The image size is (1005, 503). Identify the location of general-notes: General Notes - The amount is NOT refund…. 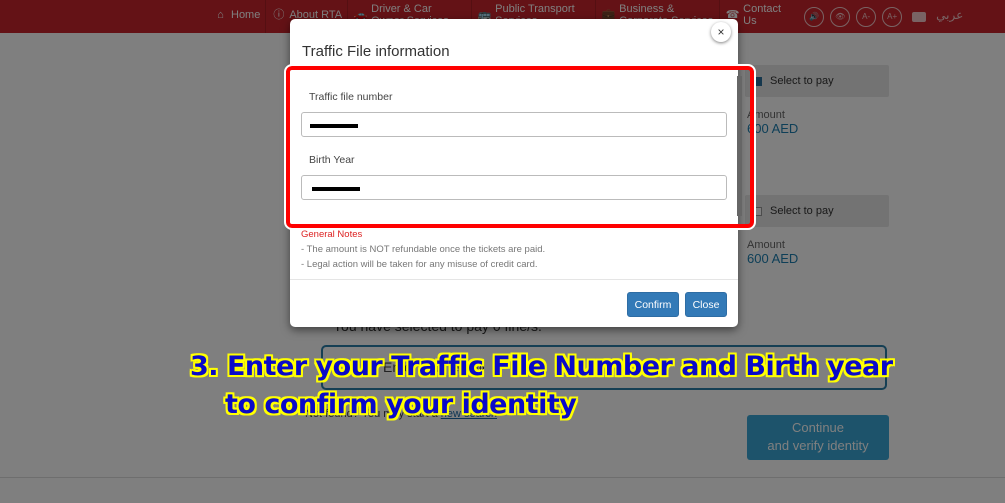
(423, 249).